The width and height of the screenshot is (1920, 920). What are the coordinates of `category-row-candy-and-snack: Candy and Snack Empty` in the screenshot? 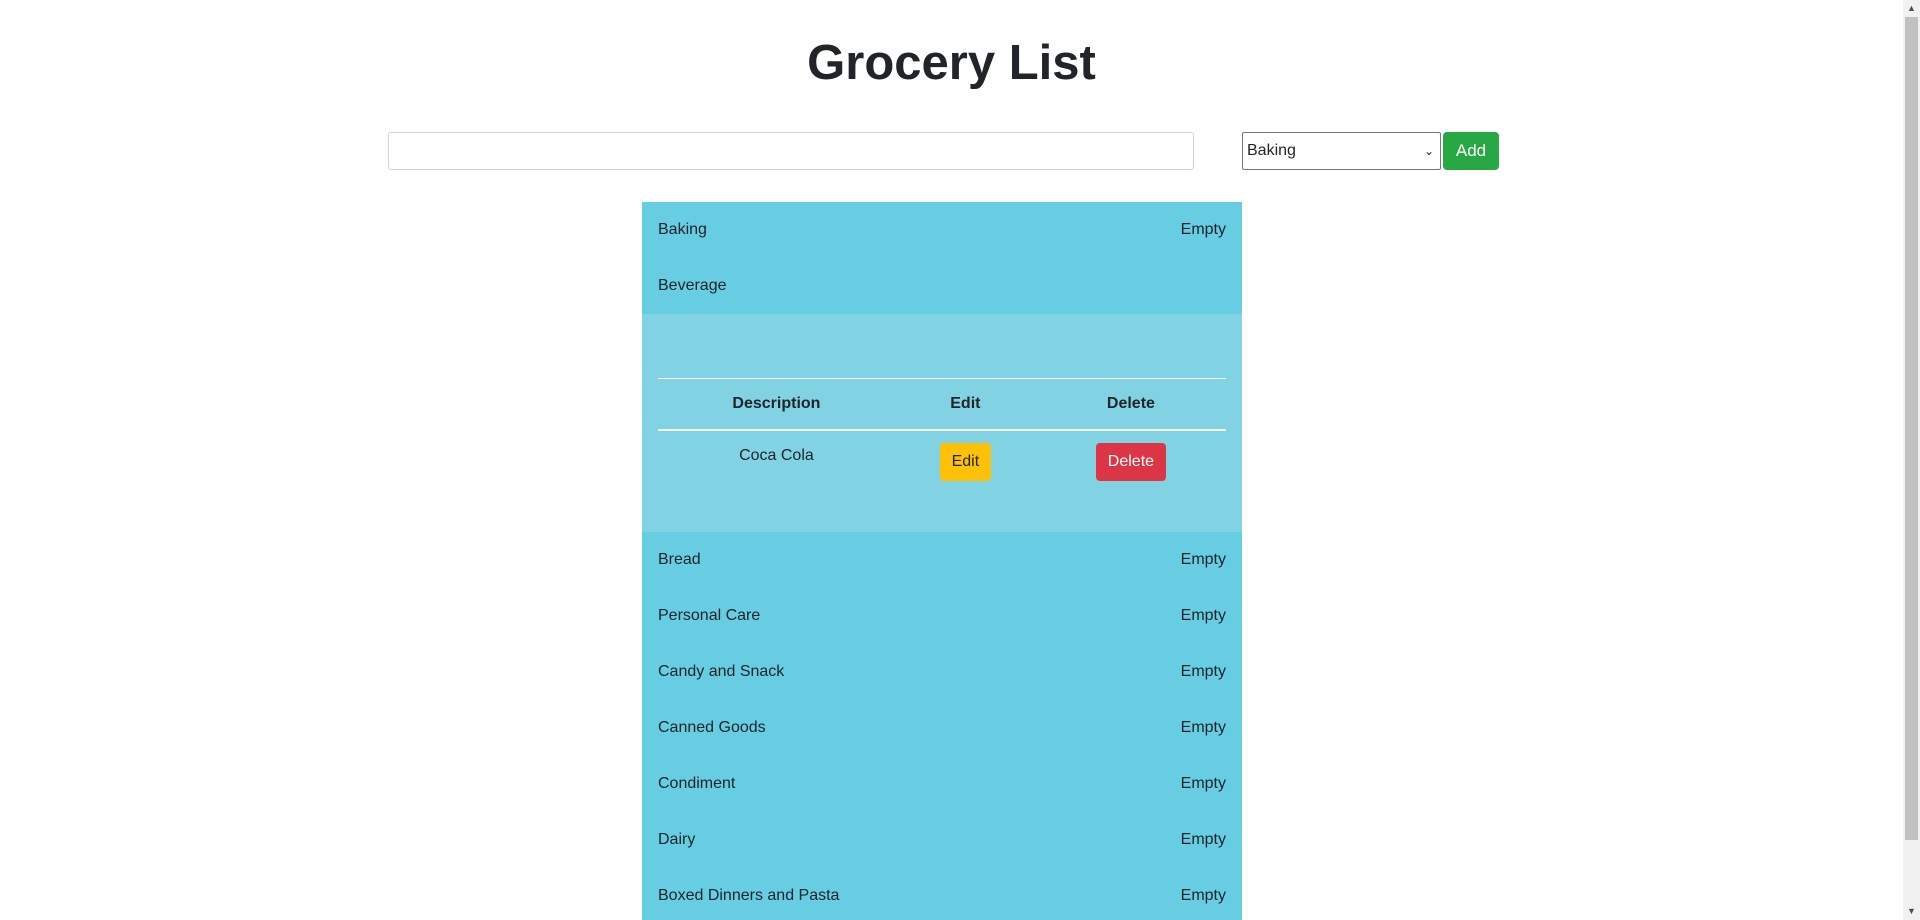 It's located at (942, 672).